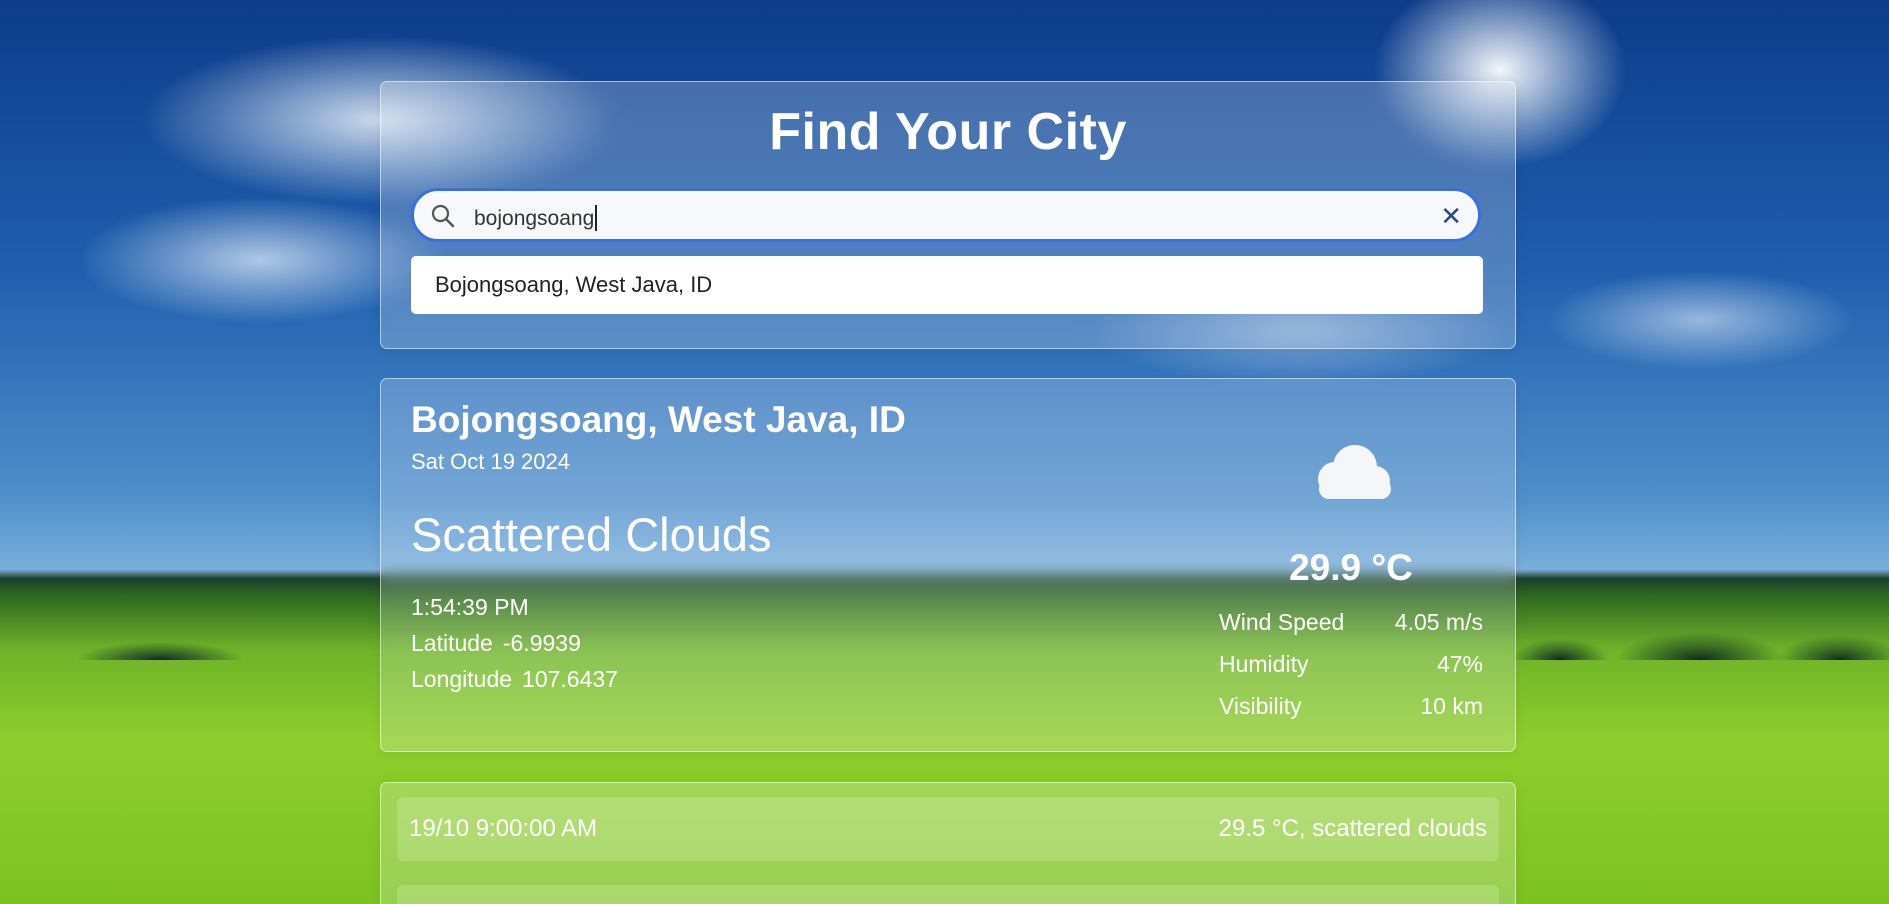 The height and width of the screenshot is (904, 1889). What do you see at coordinates (514, 679) in the screenshot?
I see `longitude-row: Longitude 107.6437` at bounding box center [514, 679].